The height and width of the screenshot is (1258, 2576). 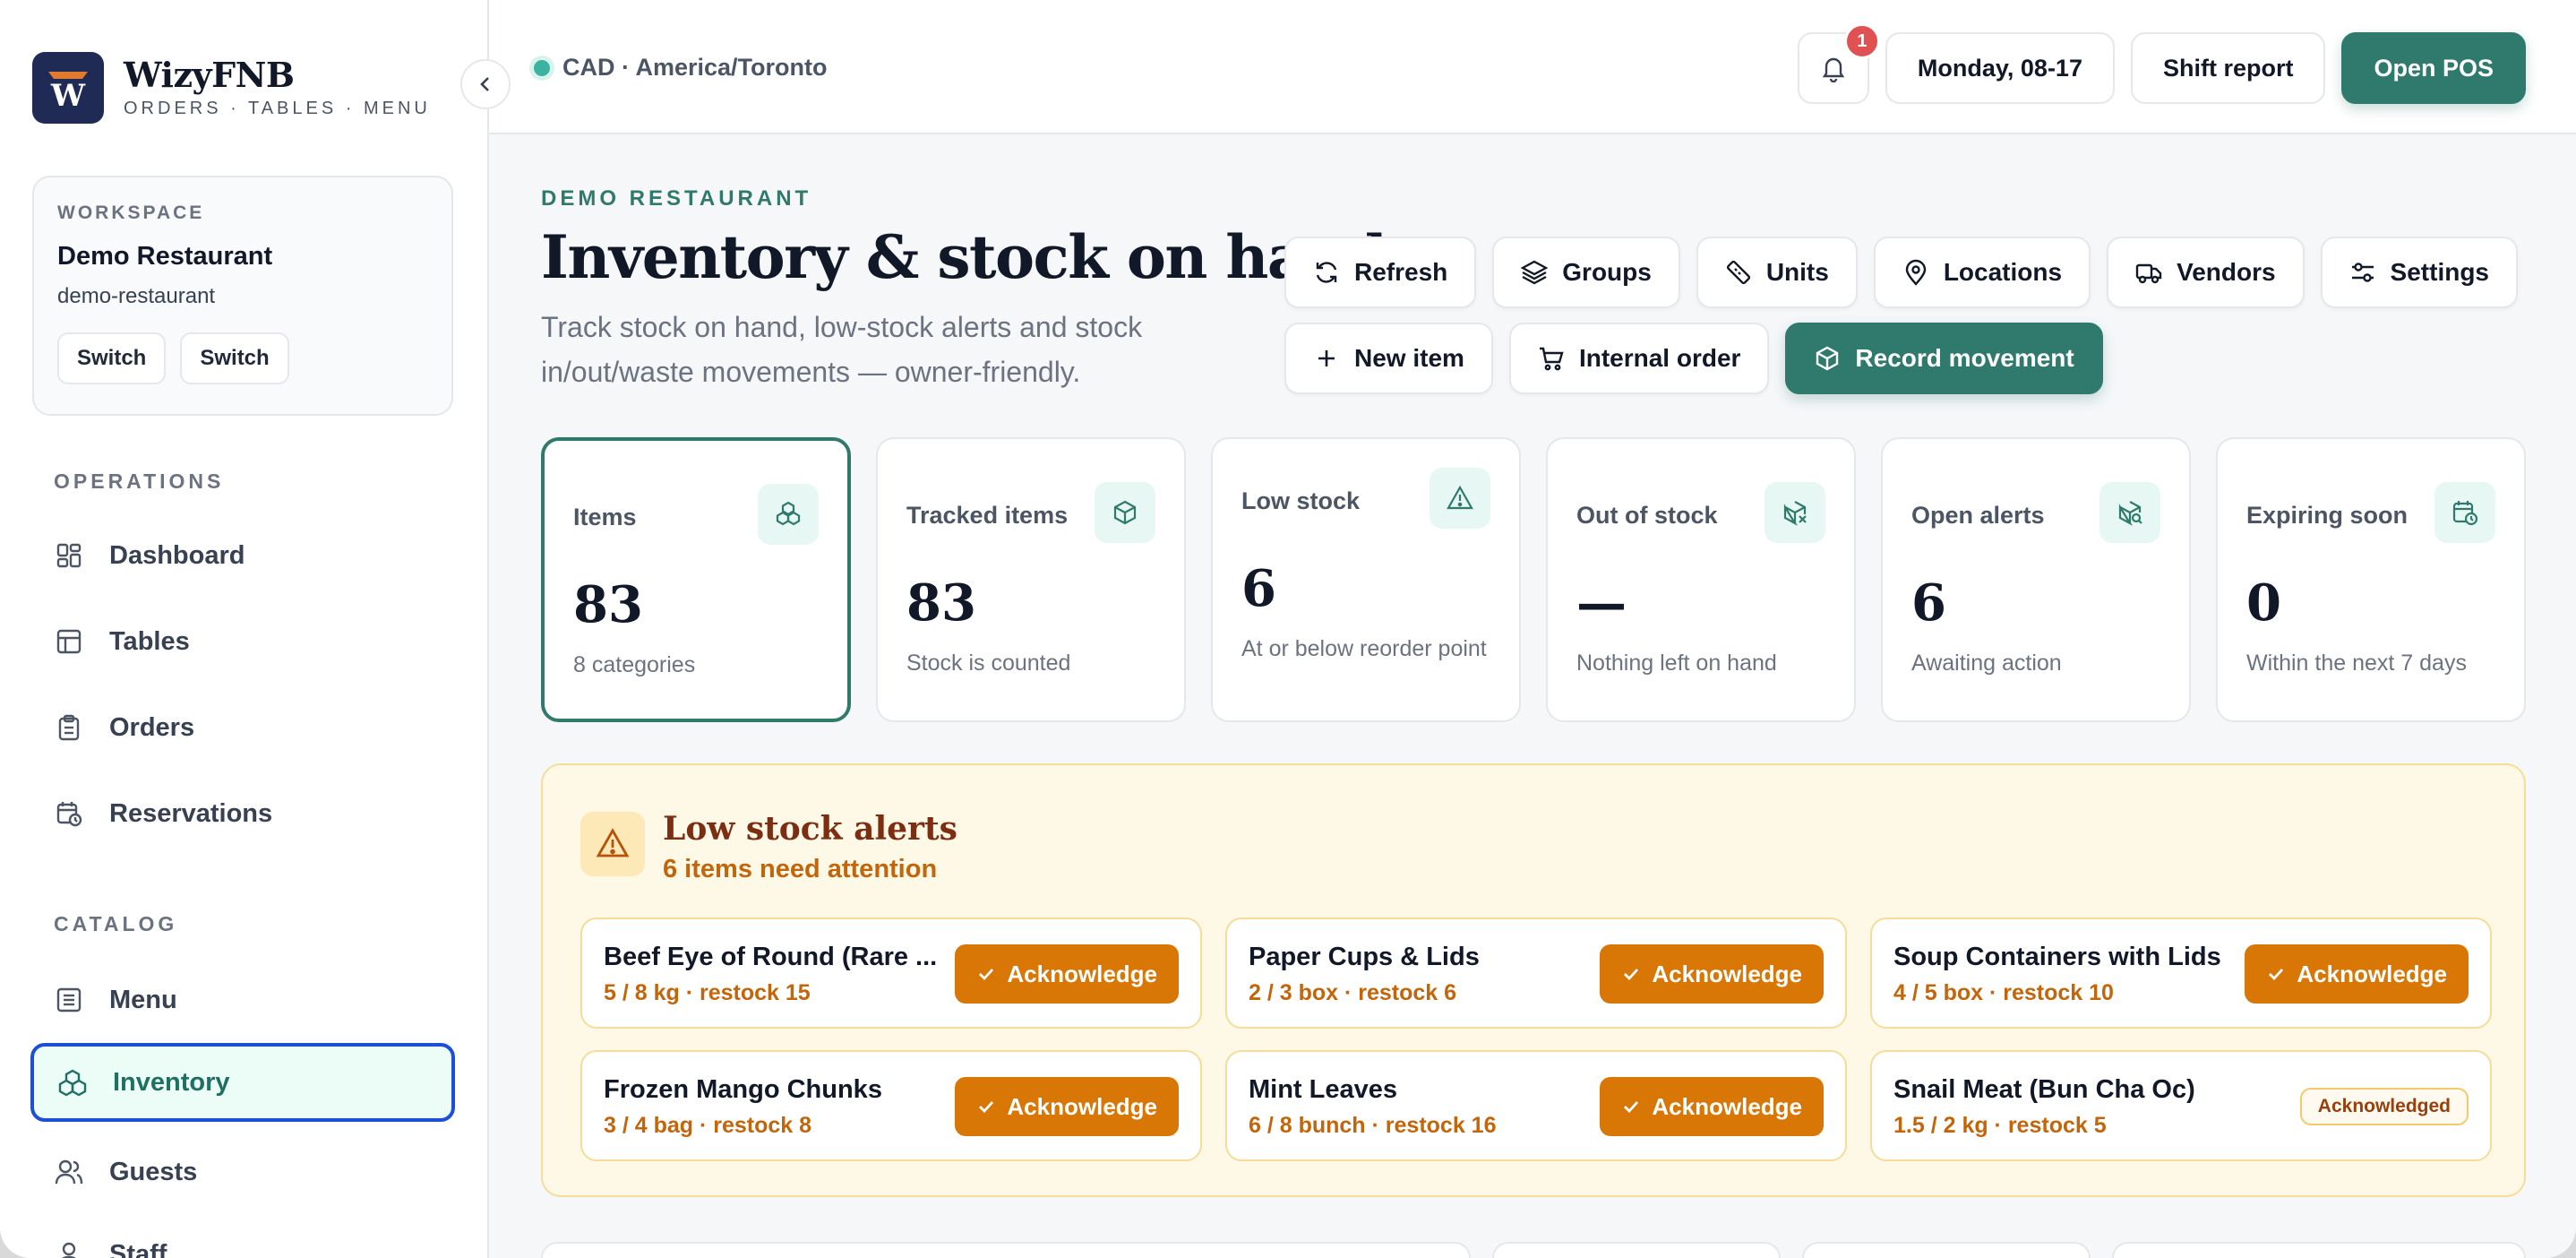 I want to click on switch-button: Switch, so click(x=112, y=358).